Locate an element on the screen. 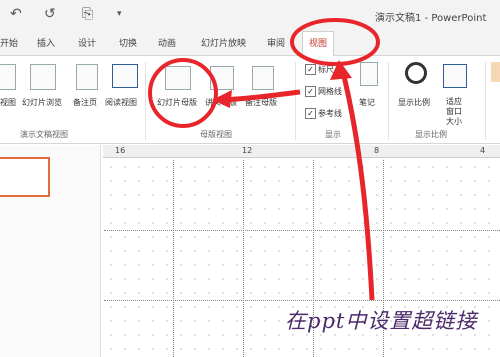 This screenshot has height=357, width=500. tab-animations: 动画 is located at coordinates (167, 42).